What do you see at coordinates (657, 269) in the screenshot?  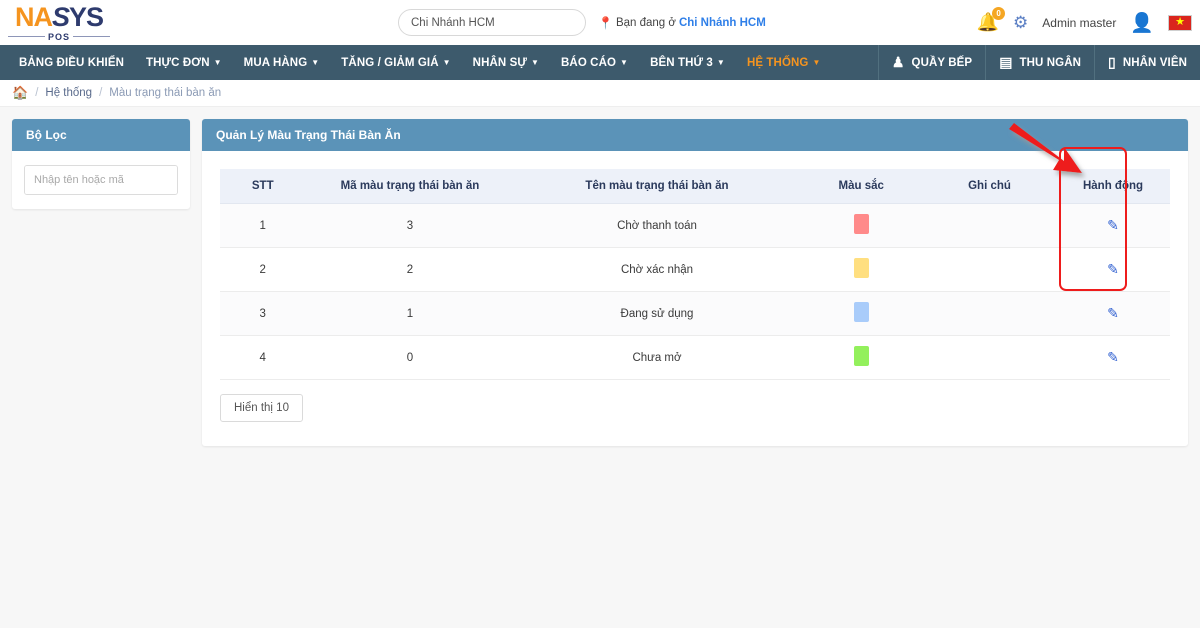 I see `cell-name: Chờ xác nhận` at bounding box center [657, 269].